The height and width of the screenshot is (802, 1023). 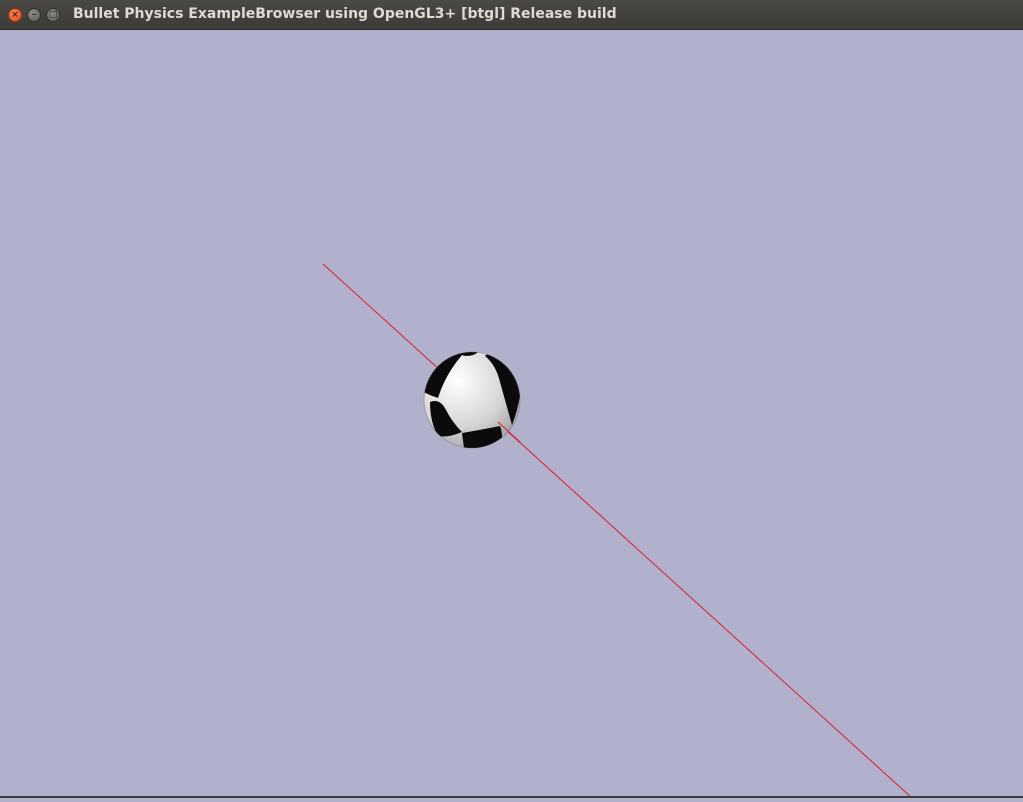 I want to click on checkered-sphere, so click(x=471, y=399).